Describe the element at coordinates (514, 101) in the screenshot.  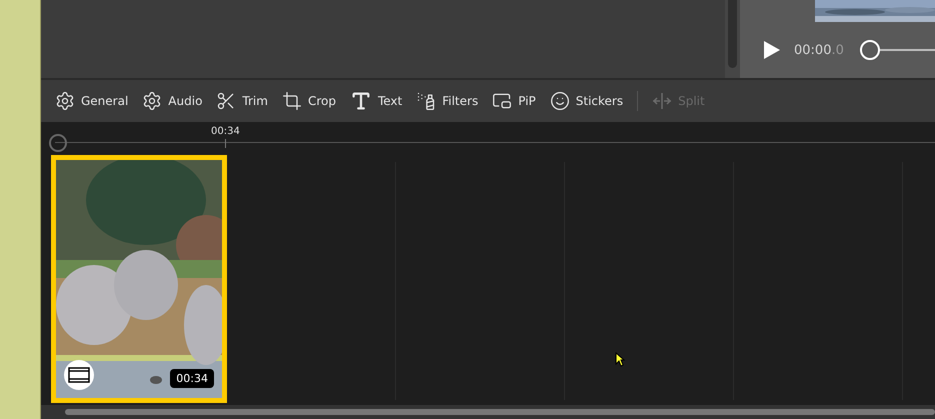
I see `toolbar-button: PiP` at that location.